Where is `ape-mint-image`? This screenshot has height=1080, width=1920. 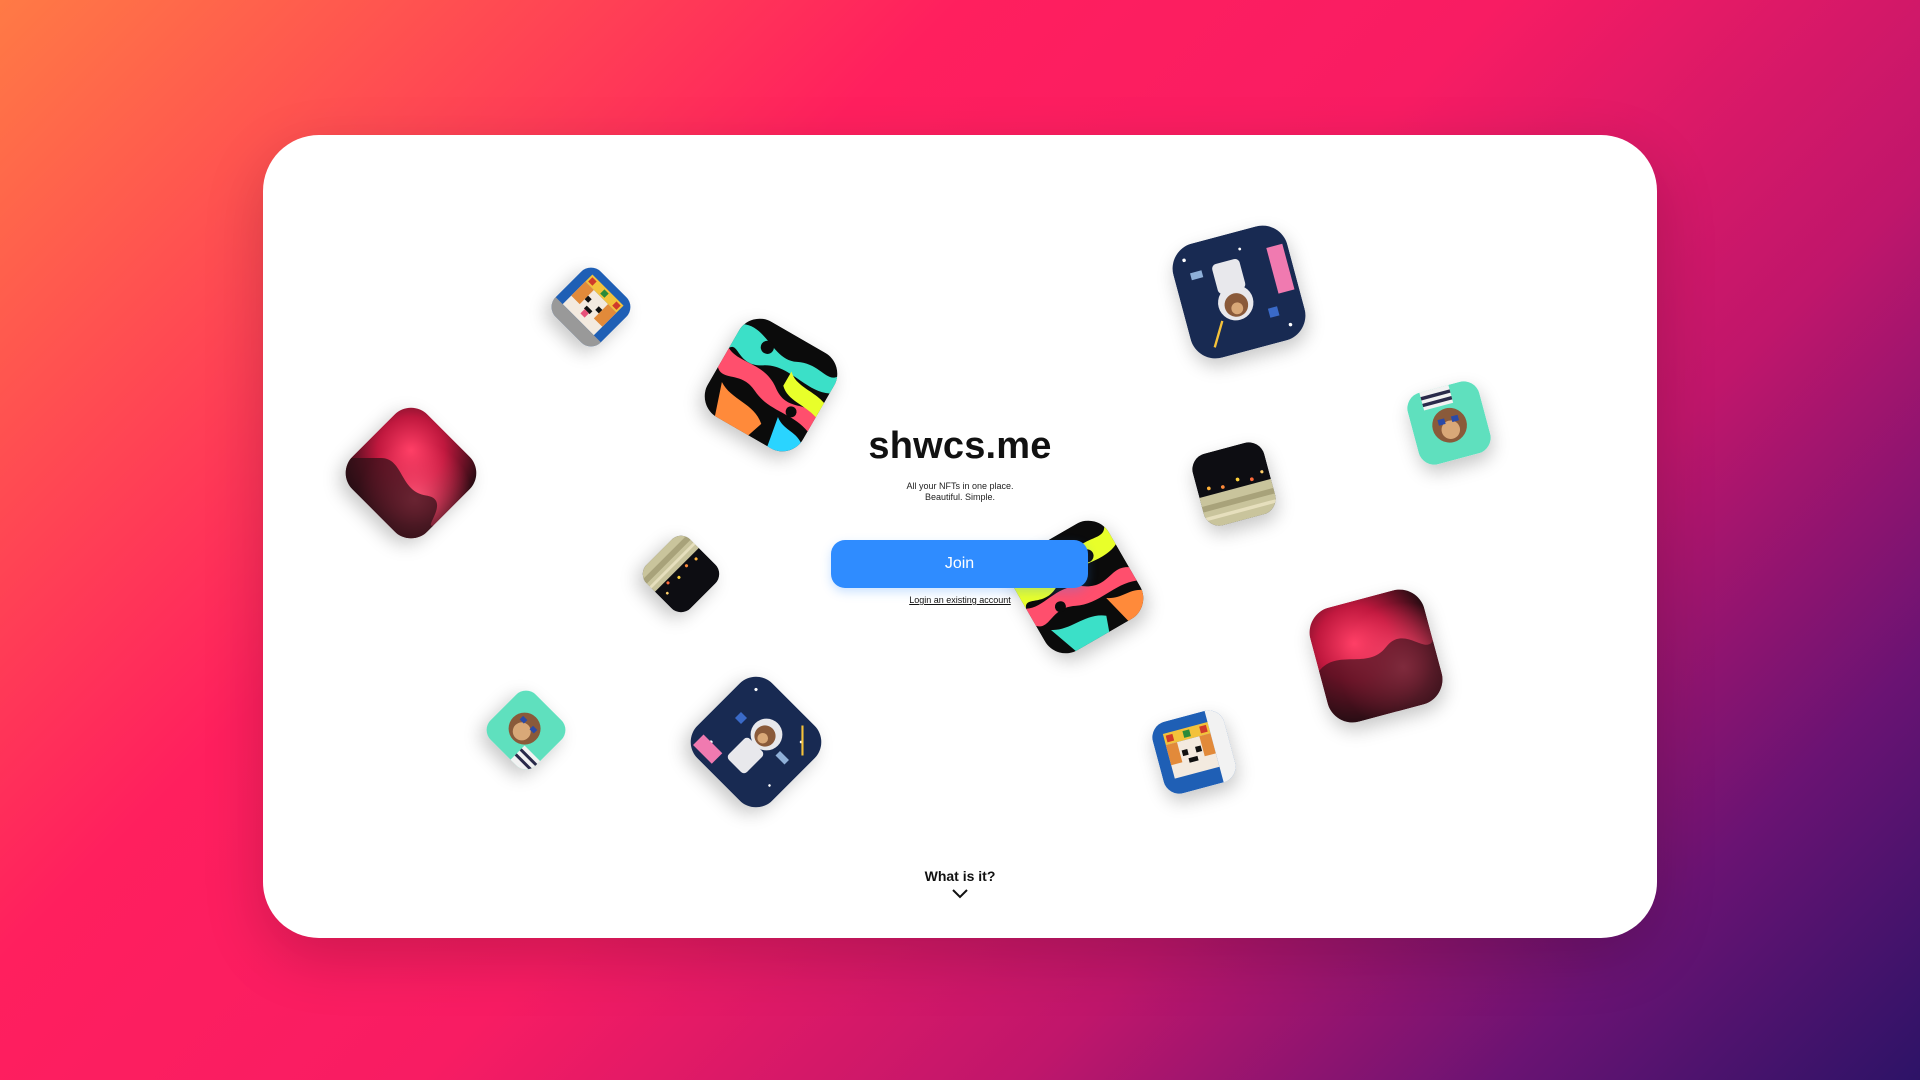
ape-mint-image is located at coordinates (526, 730).